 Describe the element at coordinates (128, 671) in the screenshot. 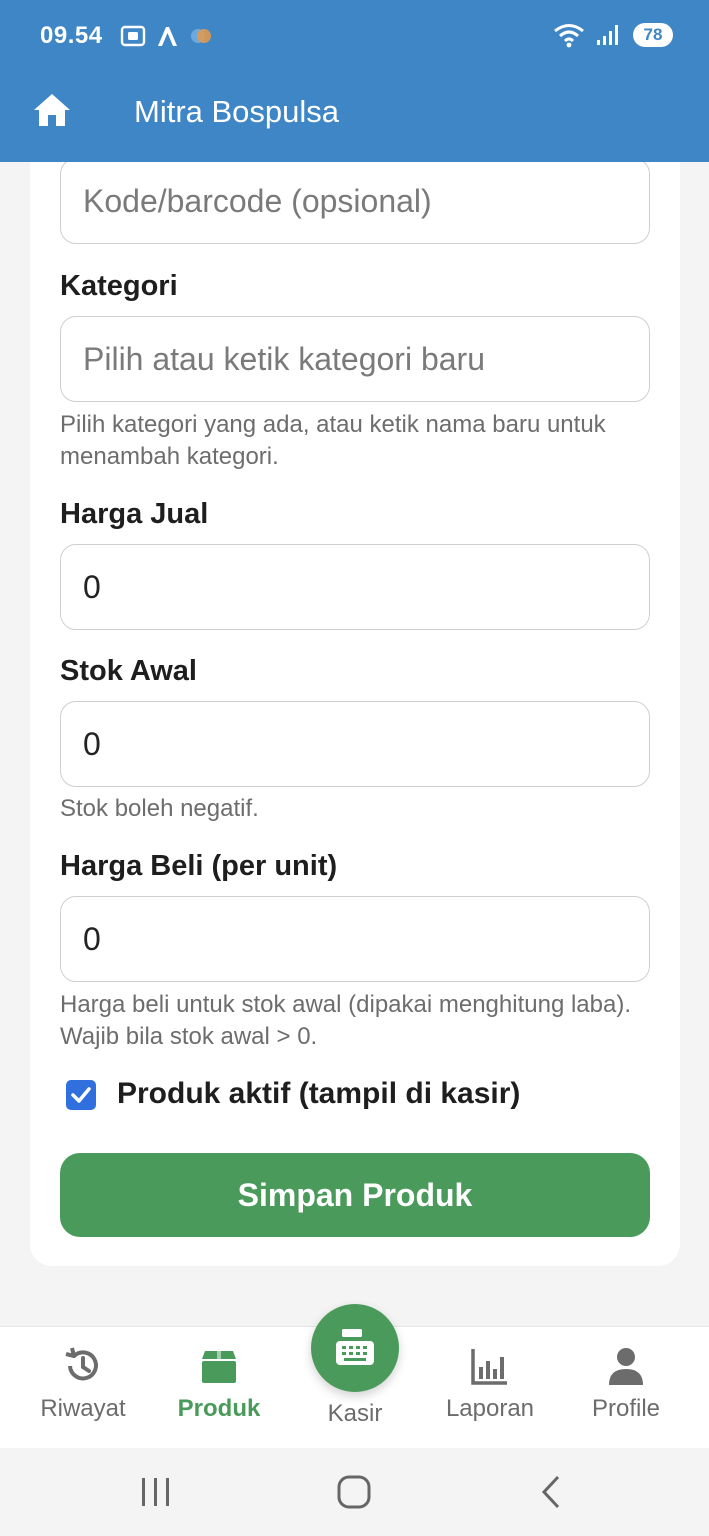

I see `initial-stock-label: Stok Awal` at that location.